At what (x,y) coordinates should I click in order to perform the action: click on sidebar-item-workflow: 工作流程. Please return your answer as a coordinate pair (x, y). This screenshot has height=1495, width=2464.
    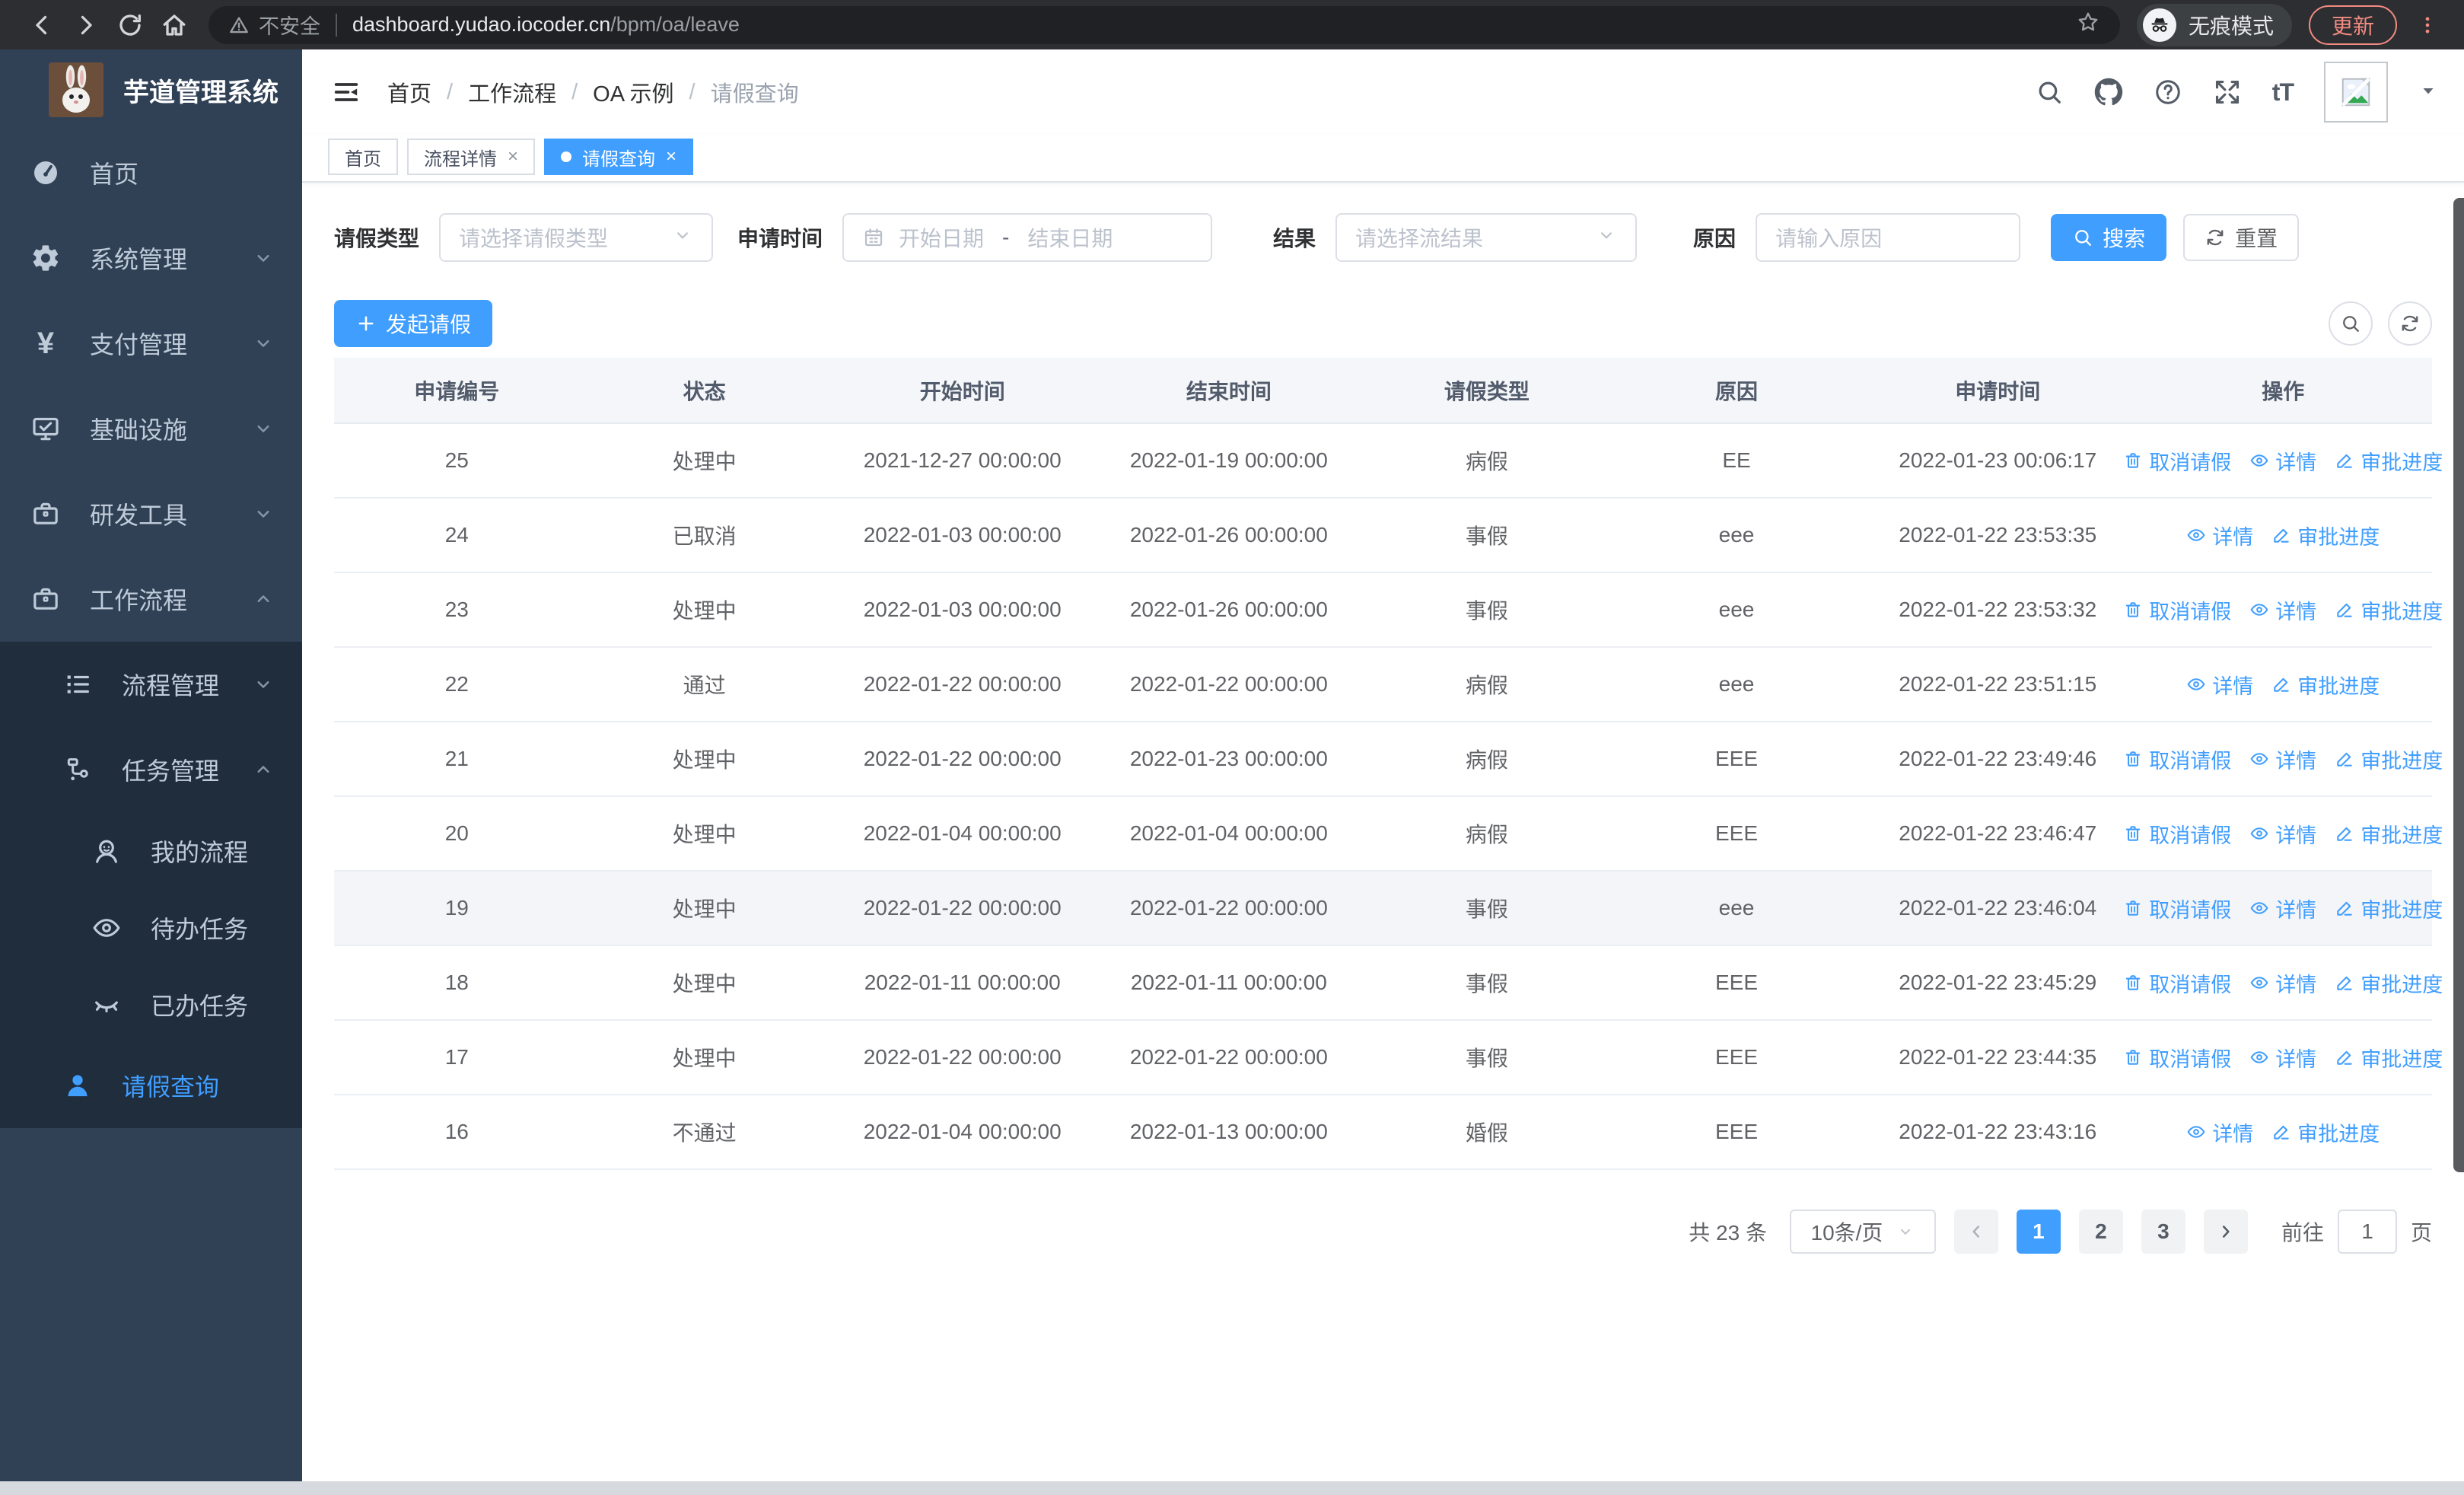
    Looking at the image, I should click on (151, 599).